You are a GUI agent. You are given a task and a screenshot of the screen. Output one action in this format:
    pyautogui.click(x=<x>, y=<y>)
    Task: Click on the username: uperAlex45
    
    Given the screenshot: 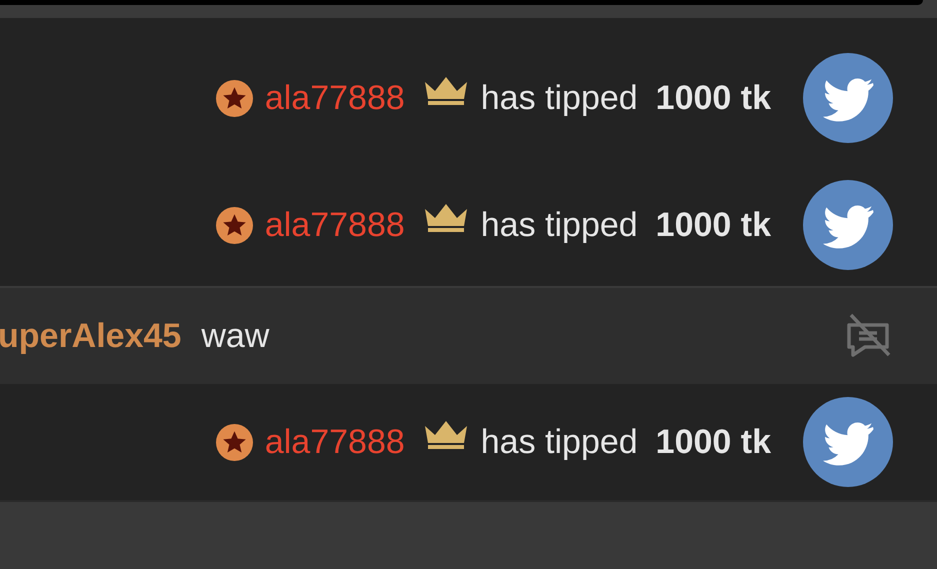 What is the action you would take?
    pyautogui.click(x=91, y=336)
    